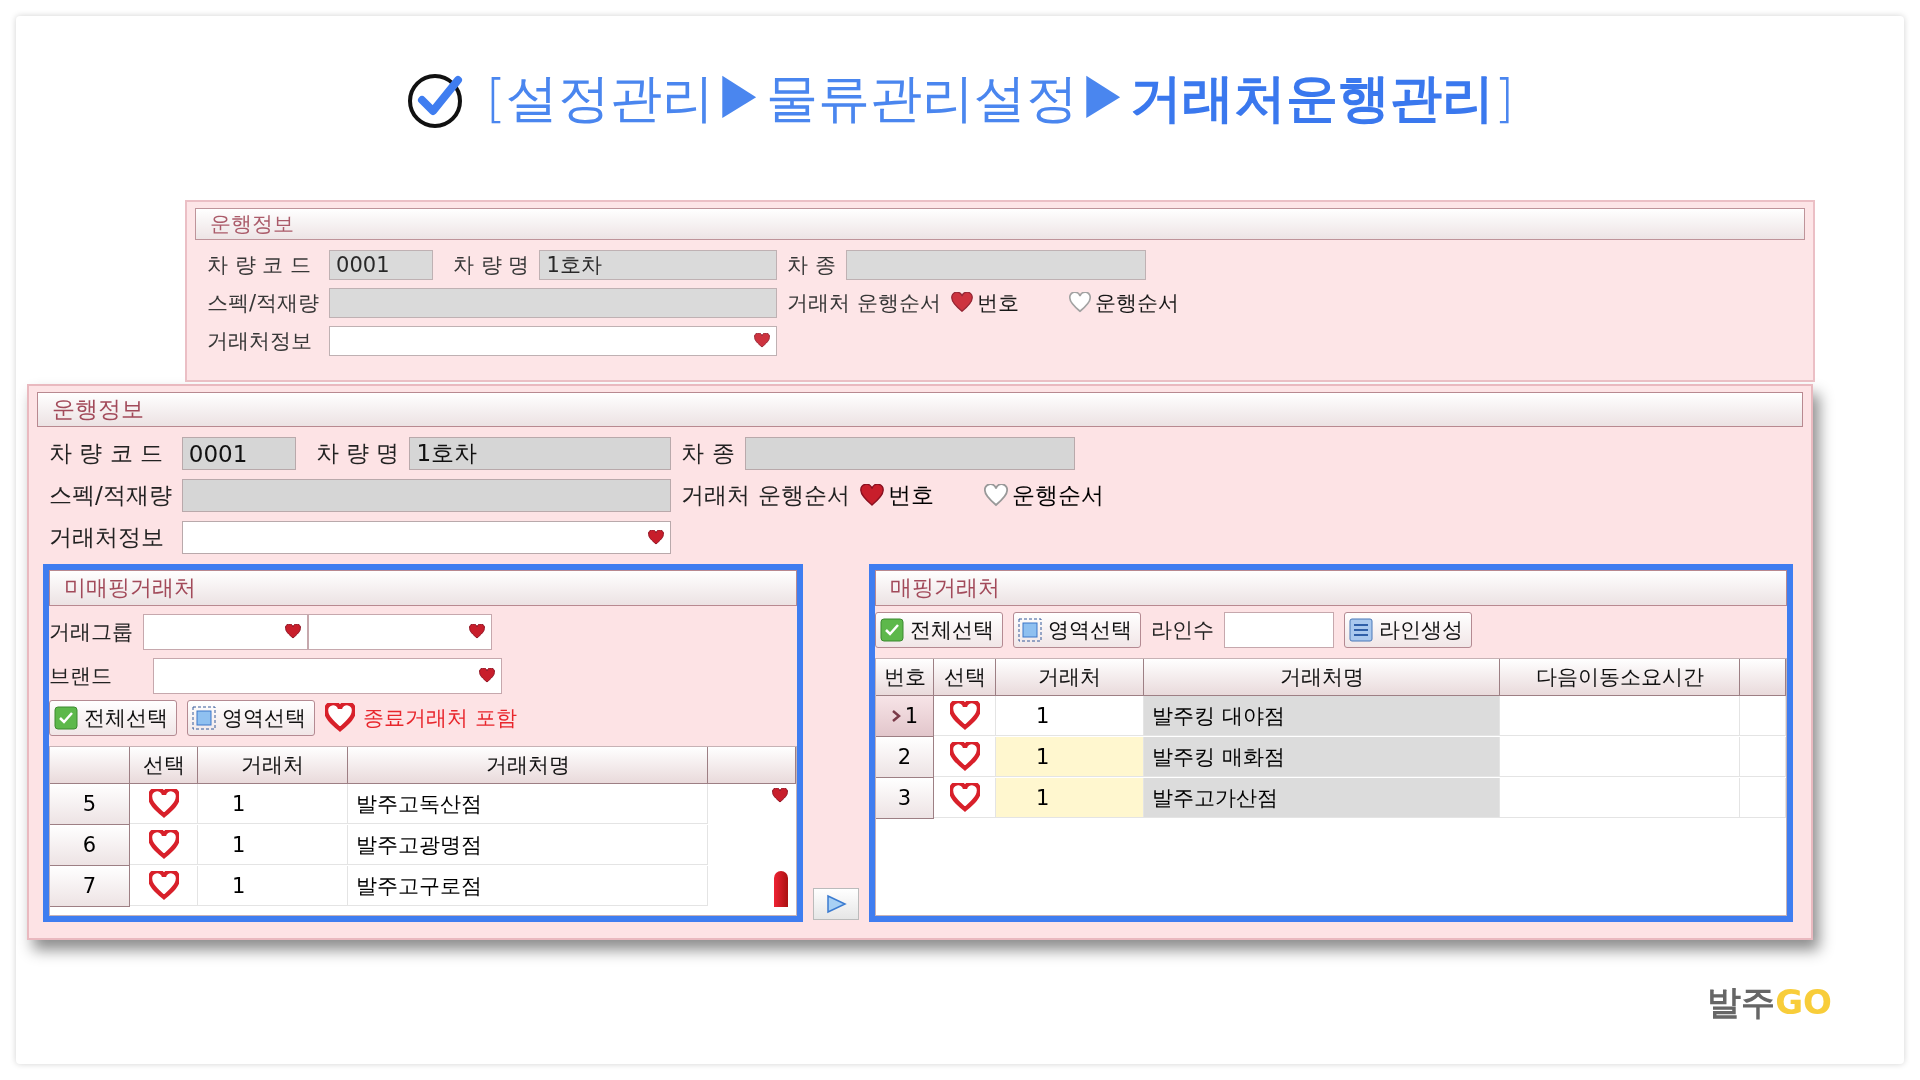 The height and width of the screenshot is (1080, 1920). Describe the element at coordinates (1322, 798) in the screenshot. I see `table-cell: 발주고가산점` at that location.